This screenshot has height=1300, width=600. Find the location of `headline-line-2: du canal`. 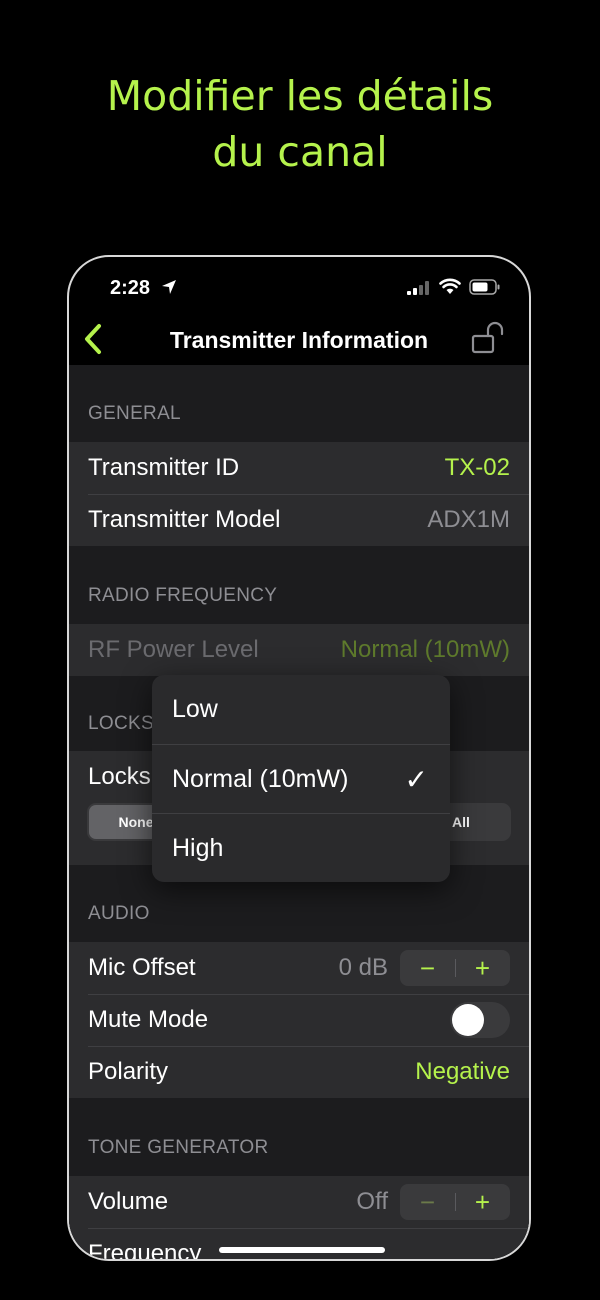

headline-line-2: du canal is located at coordinates (300, 152).